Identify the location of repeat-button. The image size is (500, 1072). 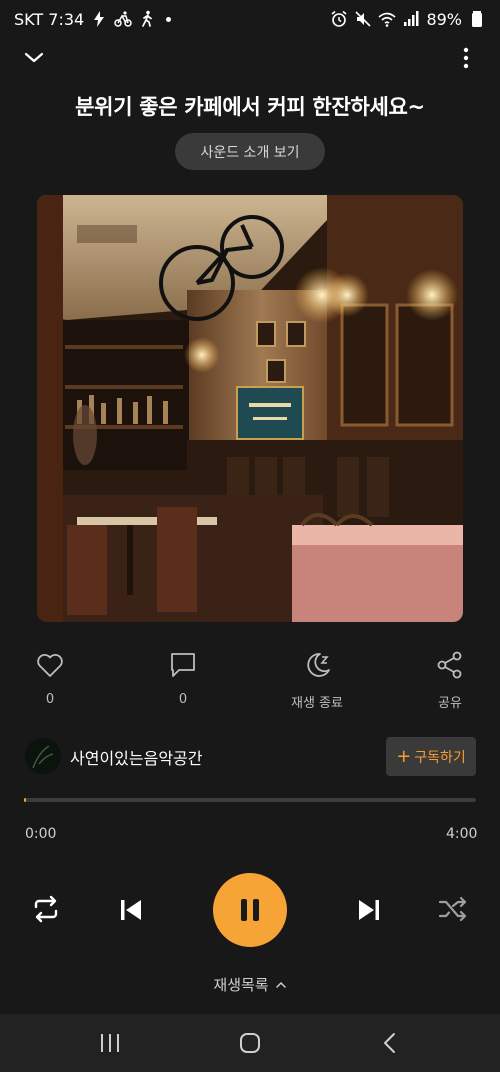
(46, 909).